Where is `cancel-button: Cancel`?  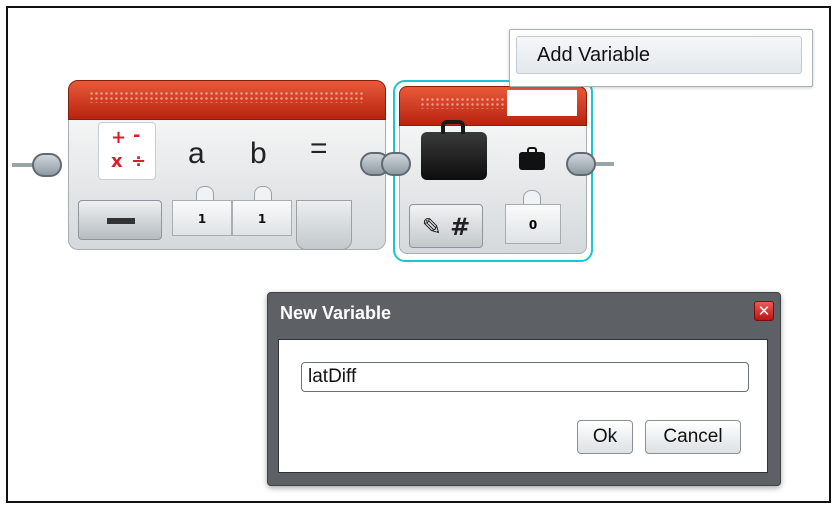
cancel-button: Cancel is located at coordinates (693, 437).